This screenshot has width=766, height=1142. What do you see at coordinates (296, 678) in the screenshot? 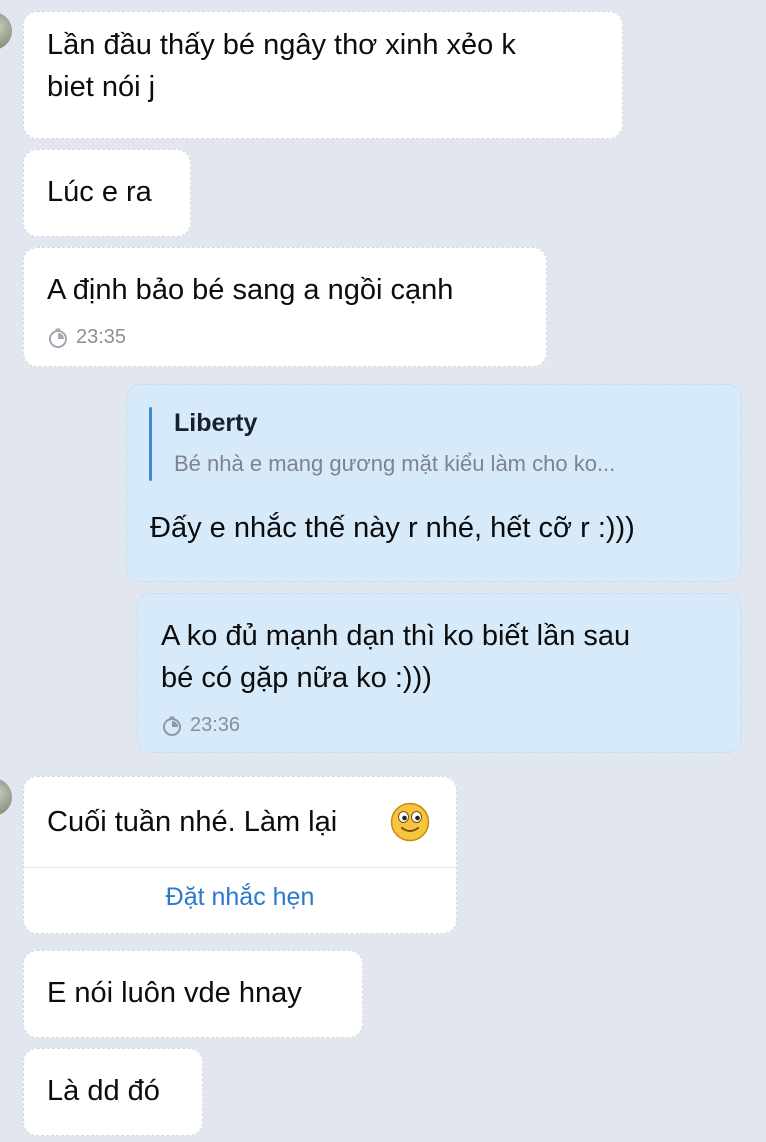
I see `message-text: bé có gặp nữa ko :)))` at bounding box center [296, 678].